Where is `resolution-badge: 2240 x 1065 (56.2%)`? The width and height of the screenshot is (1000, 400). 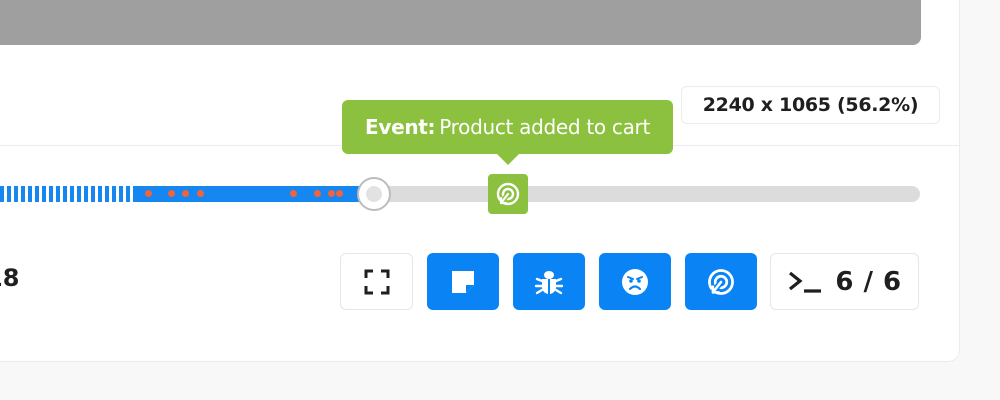
resolution-badge: 2240 x 1065 (56.2%) is located at coordinates (810, 105).